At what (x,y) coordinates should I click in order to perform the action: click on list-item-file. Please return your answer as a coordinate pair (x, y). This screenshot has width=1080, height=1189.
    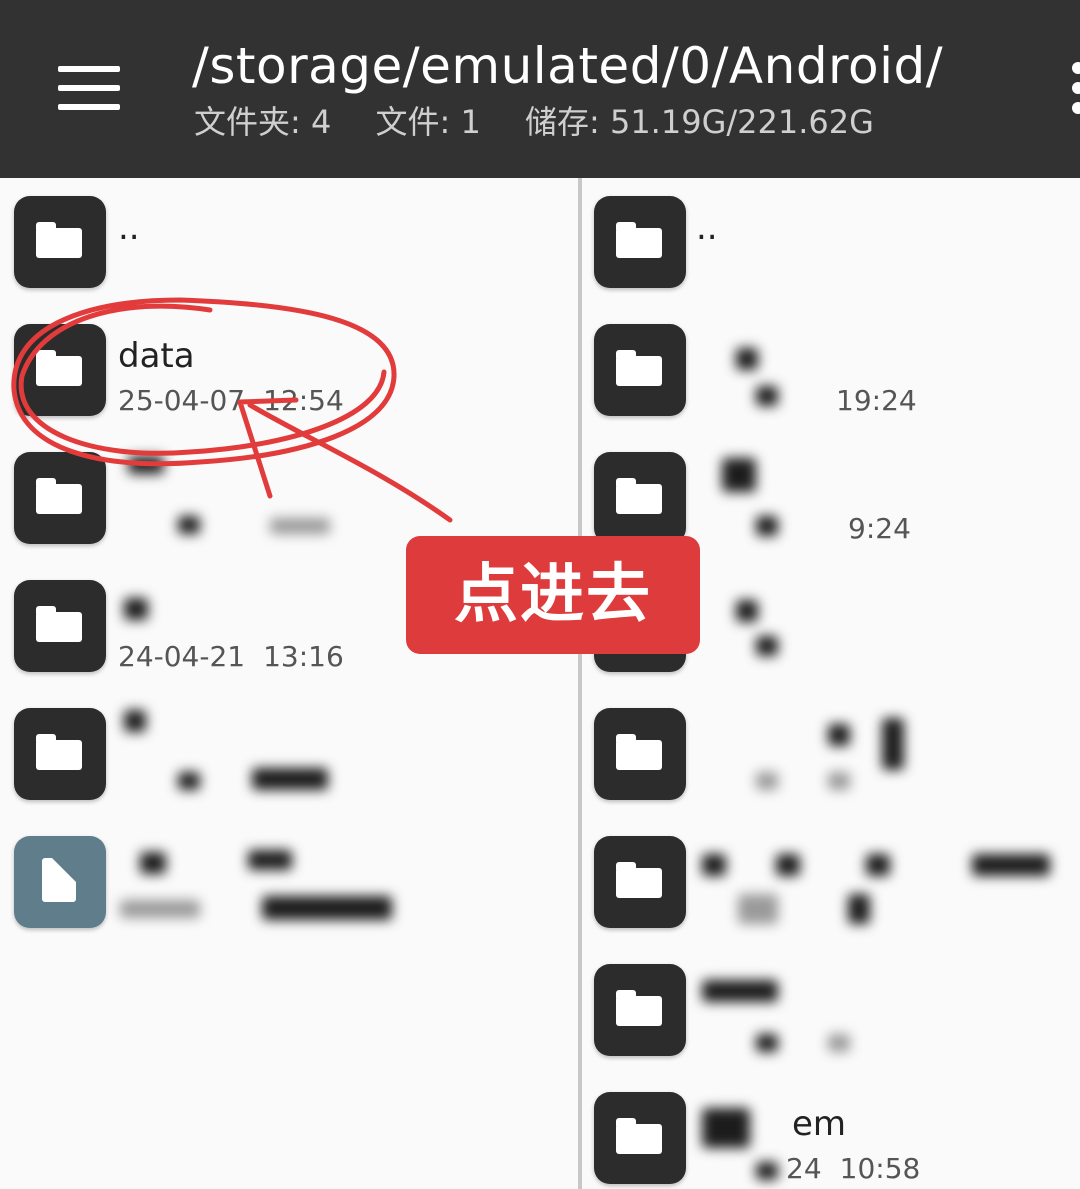
    Looking at the image, I should click on (289, 882).